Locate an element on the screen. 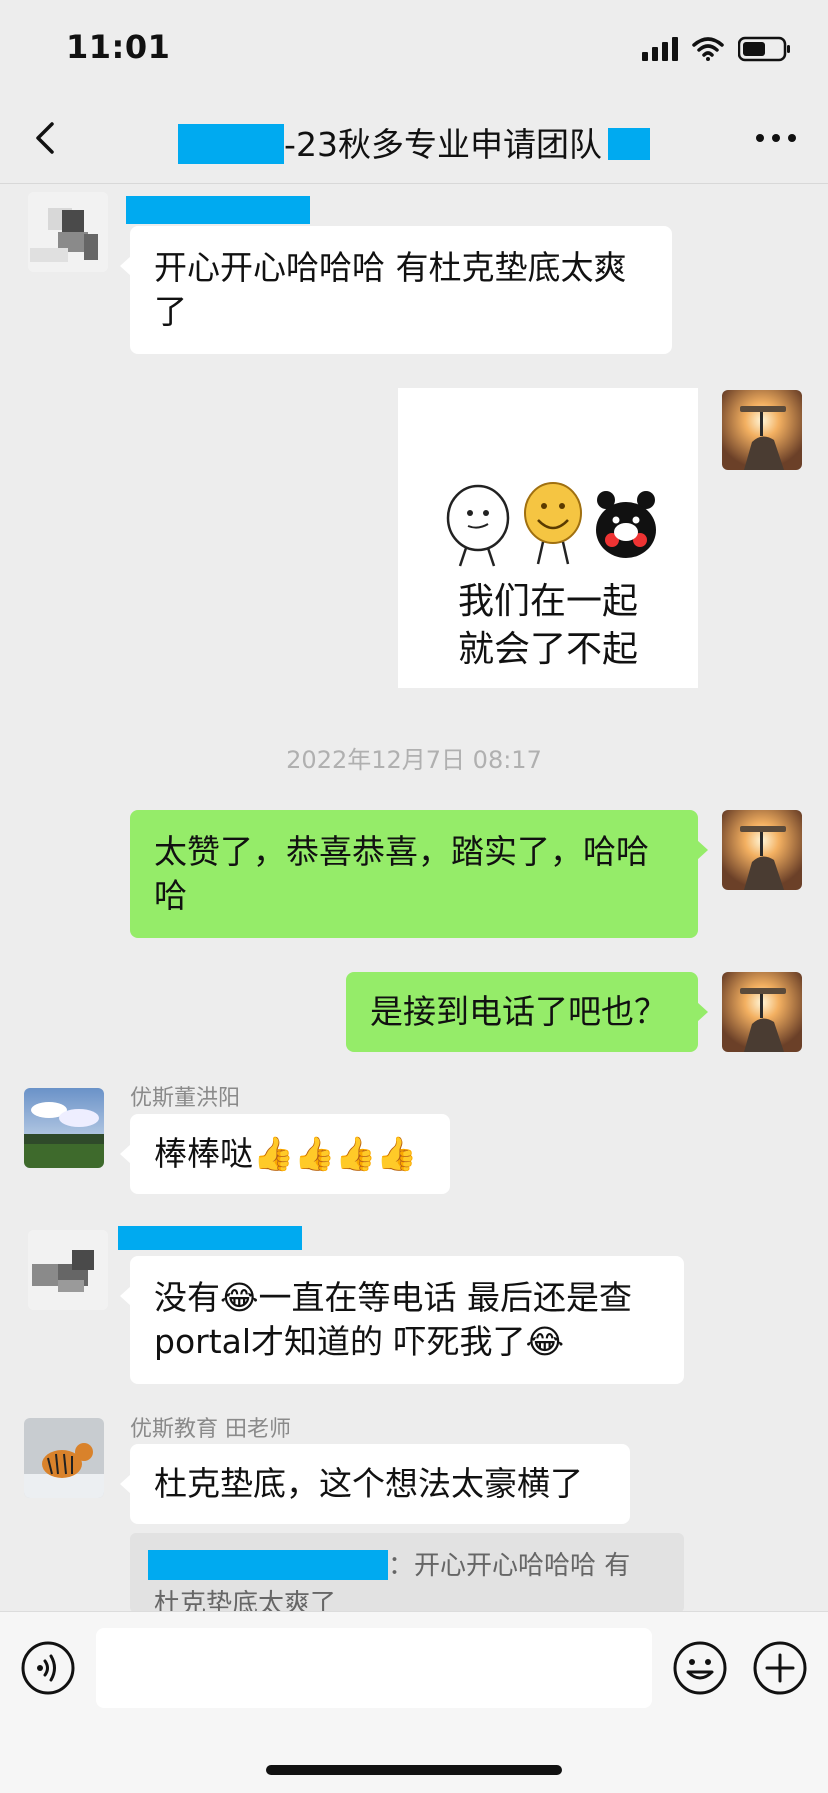 This screenshot has height=1793, width=828. message-bubble: 棒棒哒👍👍👍👍 is located at coordinates (285, 1154).